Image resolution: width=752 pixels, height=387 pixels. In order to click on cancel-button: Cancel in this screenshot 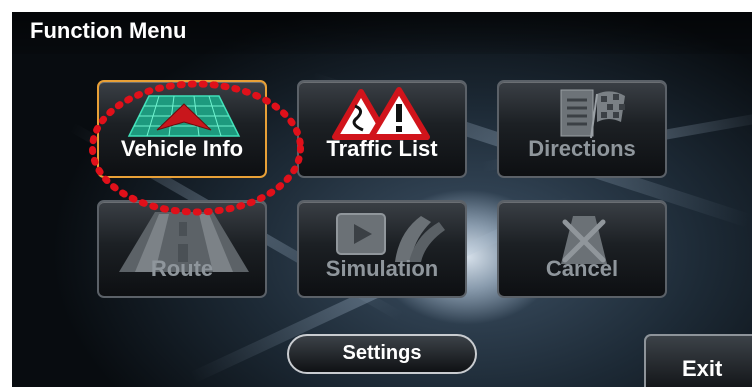, I will do `click(582, 249)`.